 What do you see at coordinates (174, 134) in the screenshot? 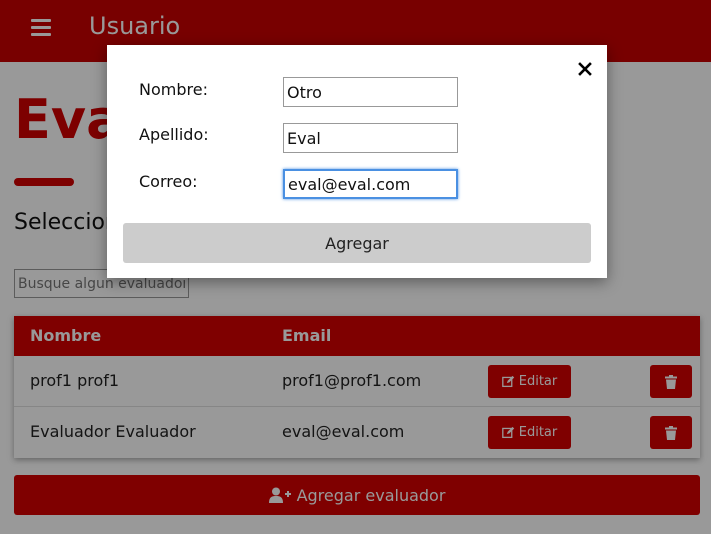
I see `apellido-label: Apellido:` at bounding box center [174, 134].